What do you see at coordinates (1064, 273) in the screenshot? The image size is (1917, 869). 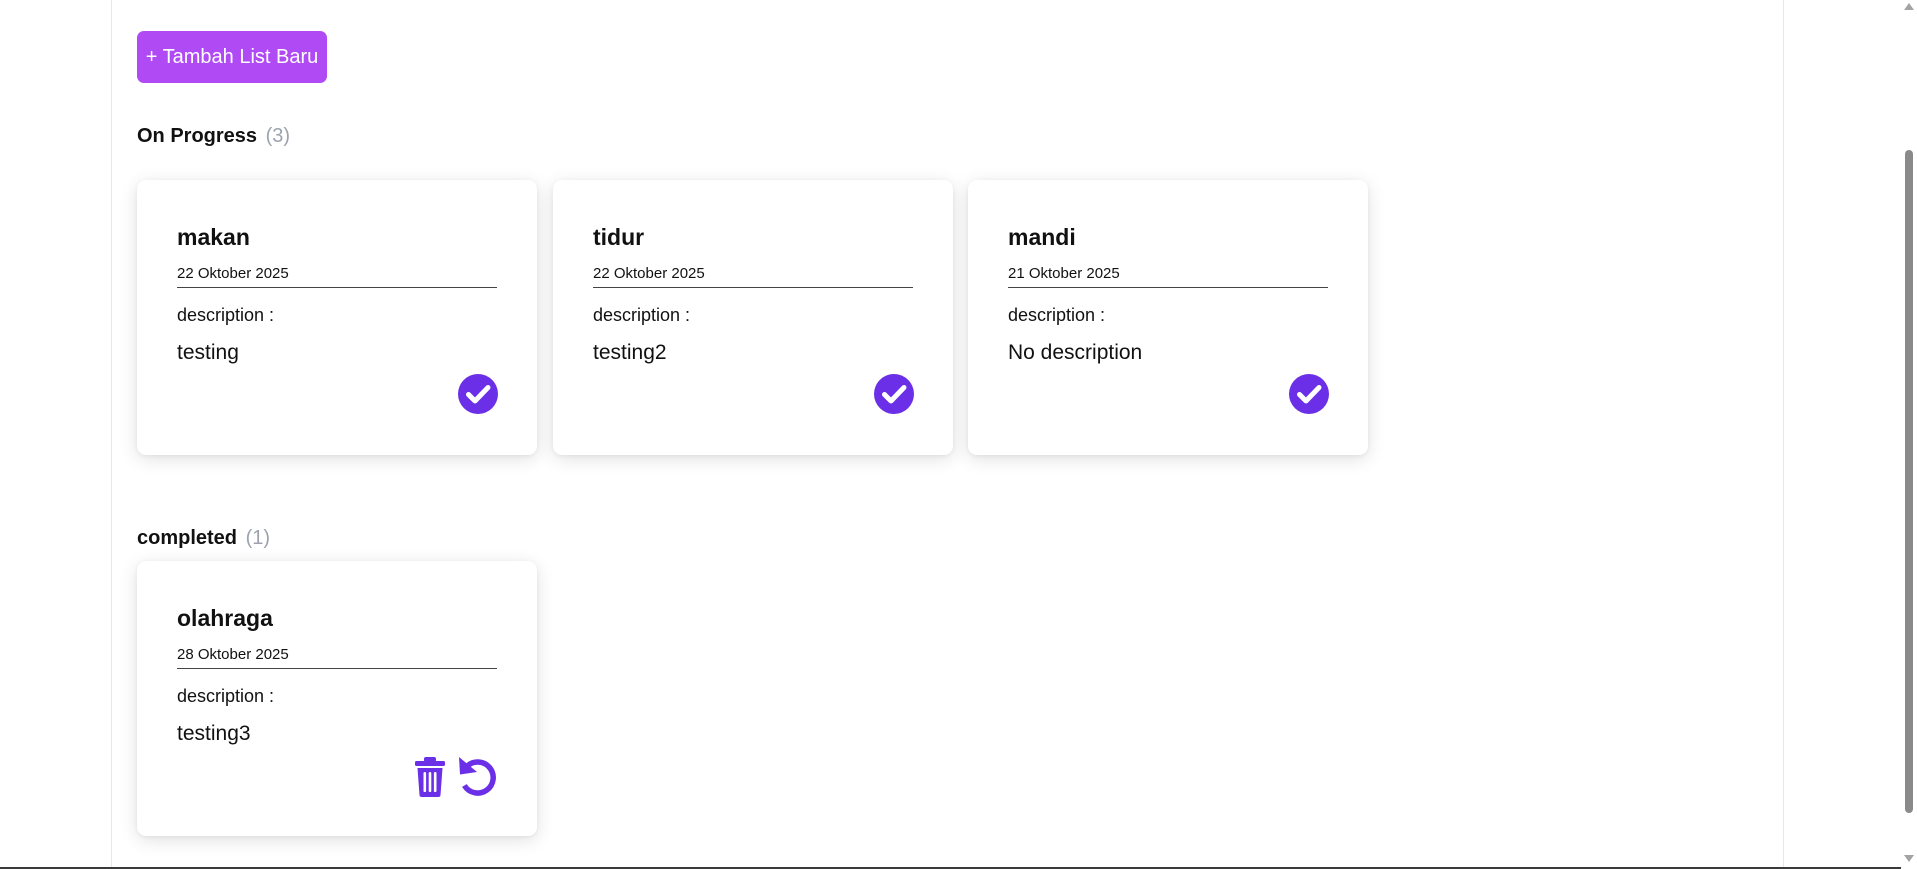 I see `task-date: 21 Oktober 2025` at bounding box center [1064, 273].